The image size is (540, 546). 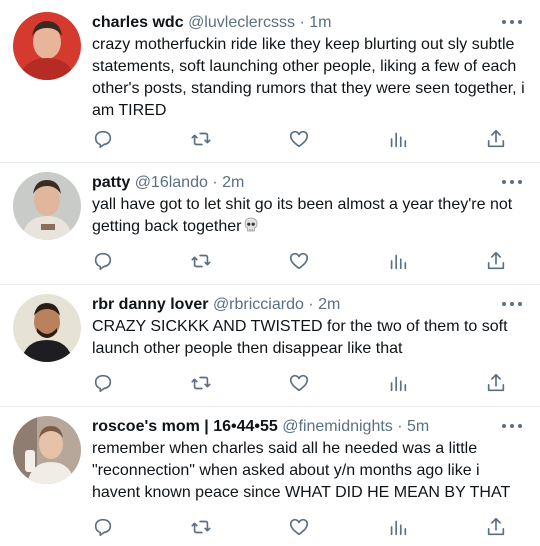 I want to click on display-name: charles wdc, so click(x=138, y=22).